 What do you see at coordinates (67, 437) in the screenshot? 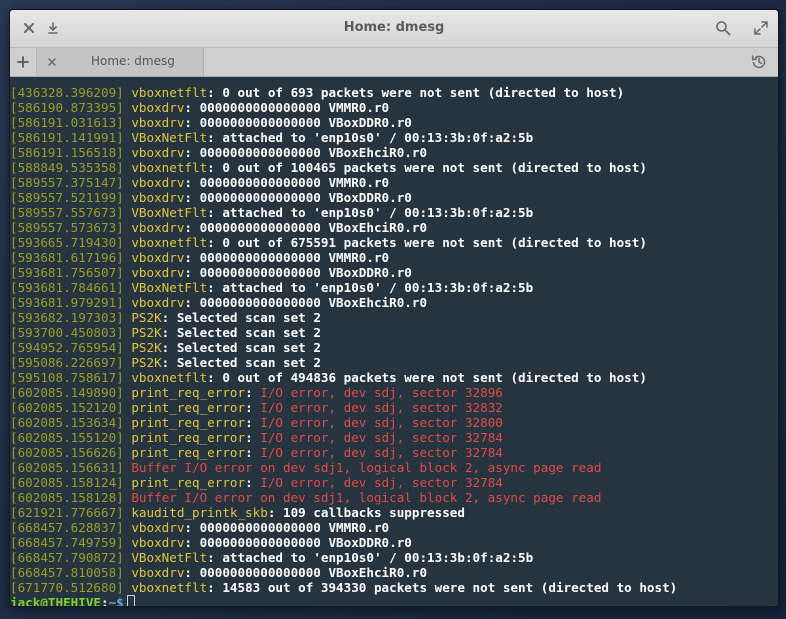
I see `log-timestamp: [602085.155120]` at bounding box center [67, 437].